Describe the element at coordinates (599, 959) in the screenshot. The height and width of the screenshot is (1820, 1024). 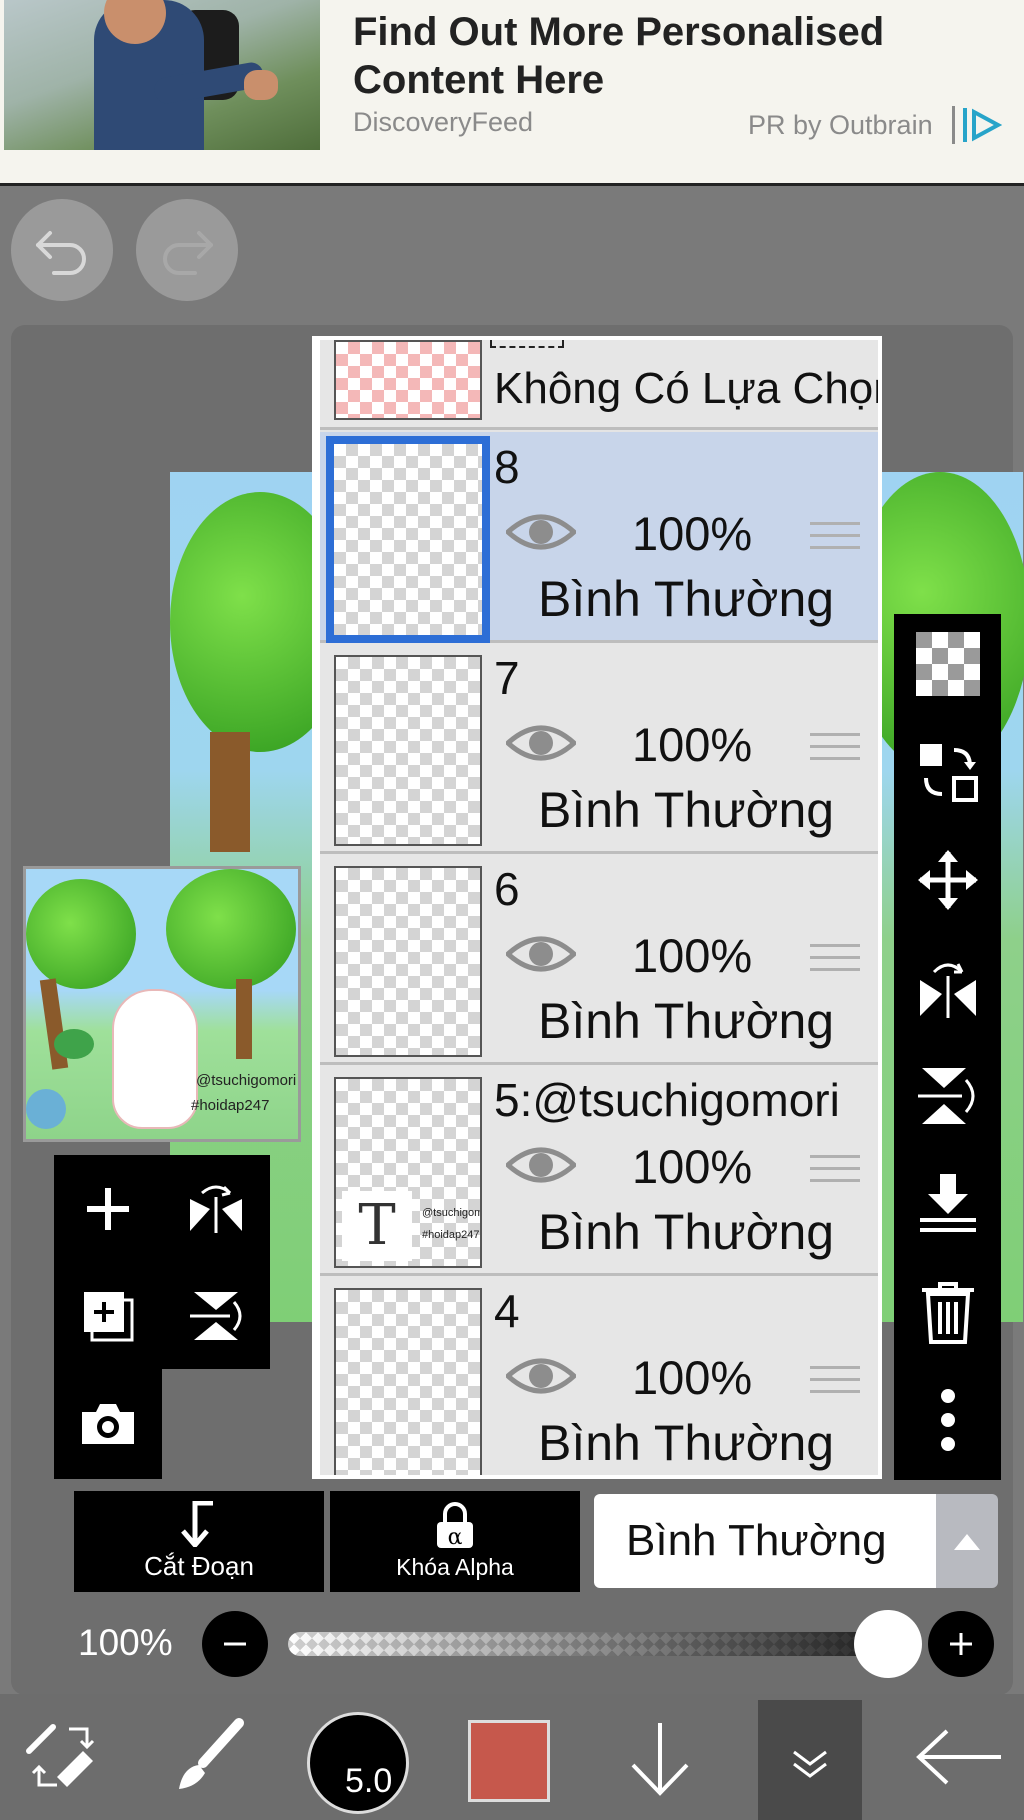
I see `layer-row: 6 100% Bình Thường` at that location.